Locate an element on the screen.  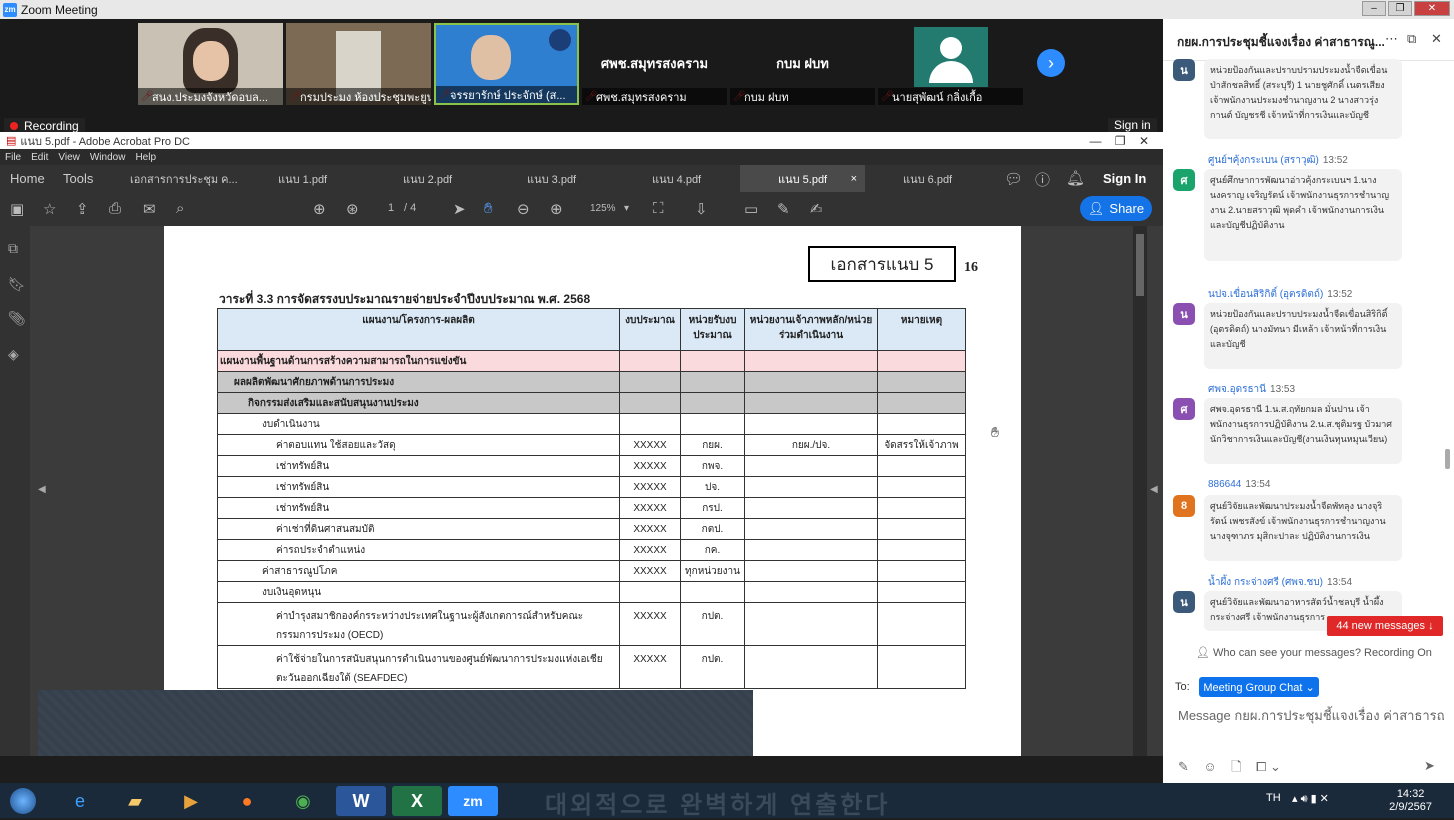
hand-cursor-icon: ✋︎ is located at coordinates (995, 432).